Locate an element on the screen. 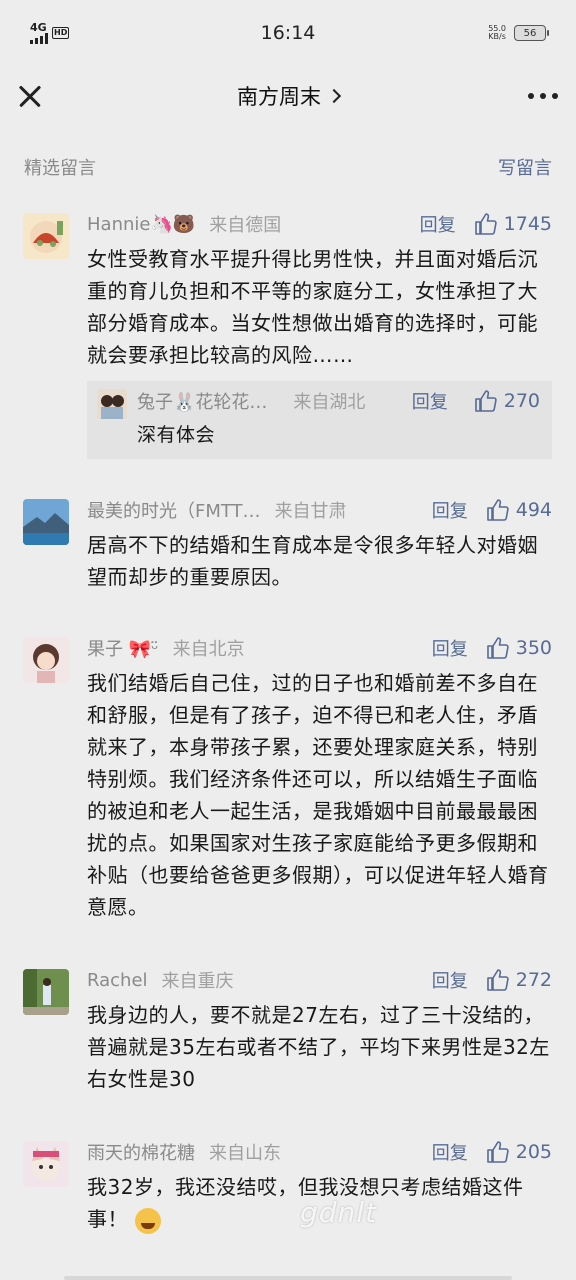 This screenshot has height=1280, width=576. comment-location: 来自德国 is located at coordinates (245, 225).